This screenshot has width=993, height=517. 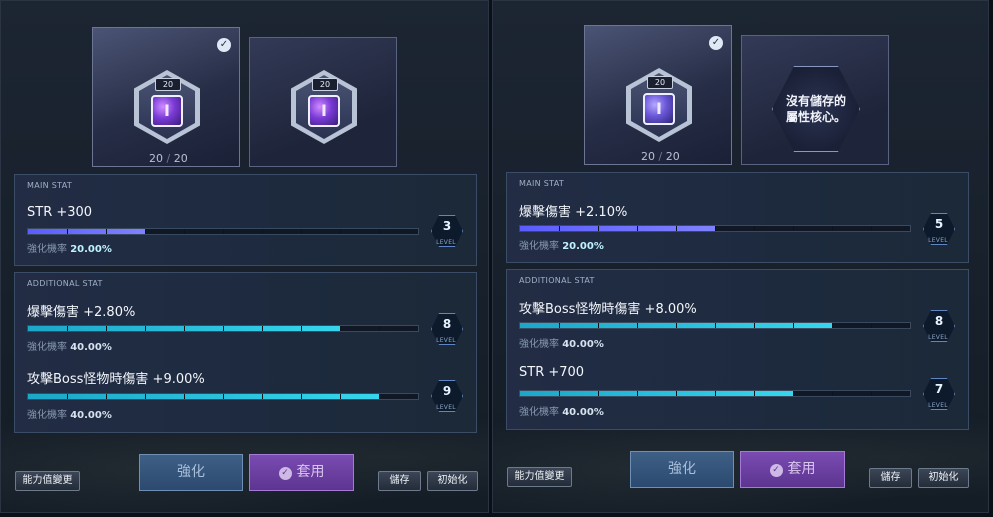 What do you see at coordinates (815, 109) in the screenshot?
I see `empty-slot-message: 沒有儲存的 屬性核心。` at bounding box center [815, 109].